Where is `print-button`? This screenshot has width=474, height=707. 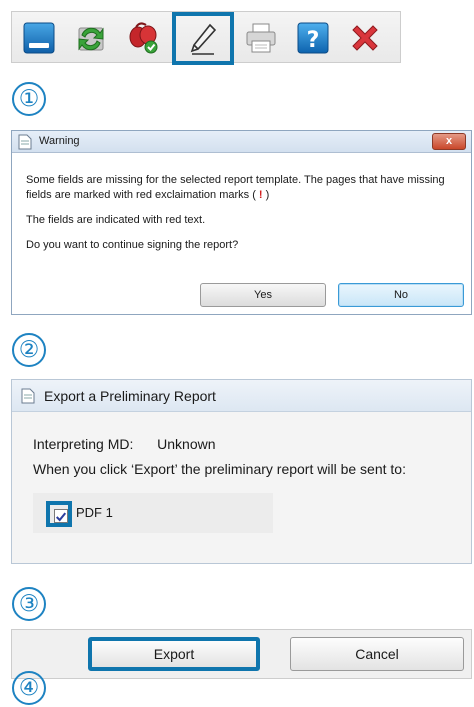
print-button is located at coordinates (261, 38).